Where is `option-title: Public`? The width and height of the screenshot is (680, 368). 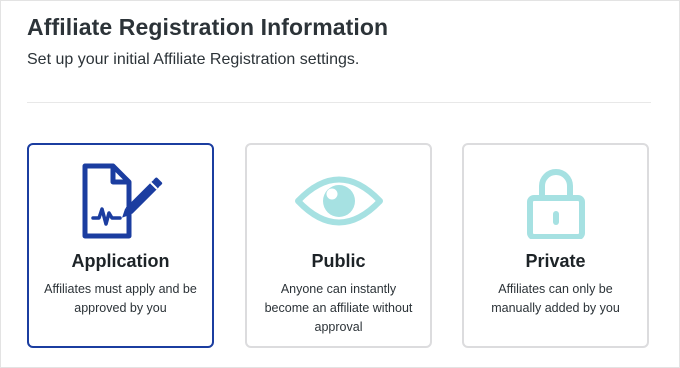 option-title: Public is located at coordinates (338, 261).